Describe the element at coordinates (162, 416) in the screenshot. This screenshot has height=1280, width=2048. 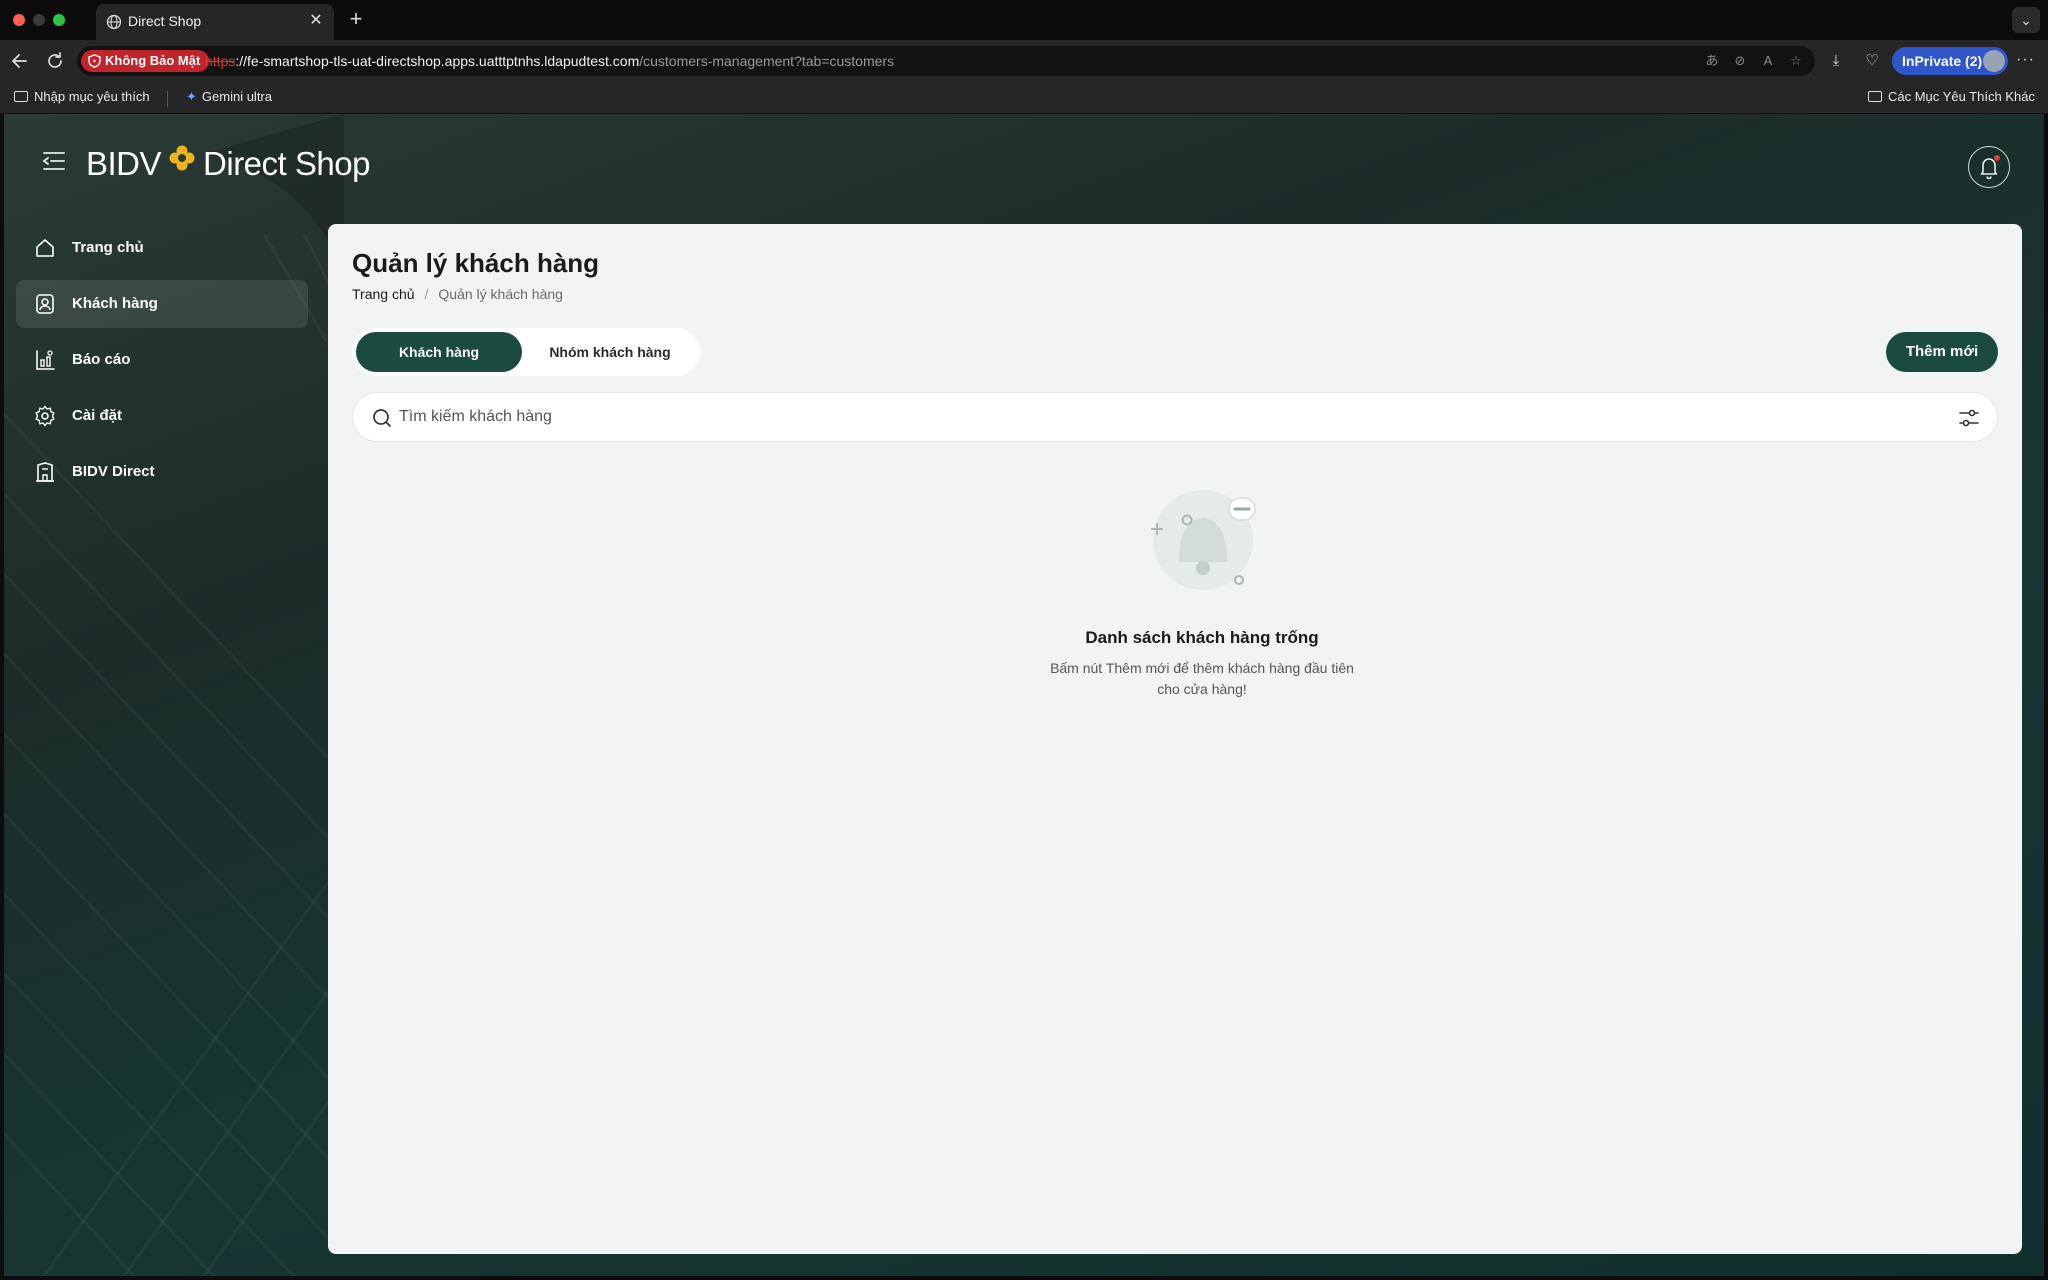
I see `sidebar-item-settings: Cài đặt` at that location.